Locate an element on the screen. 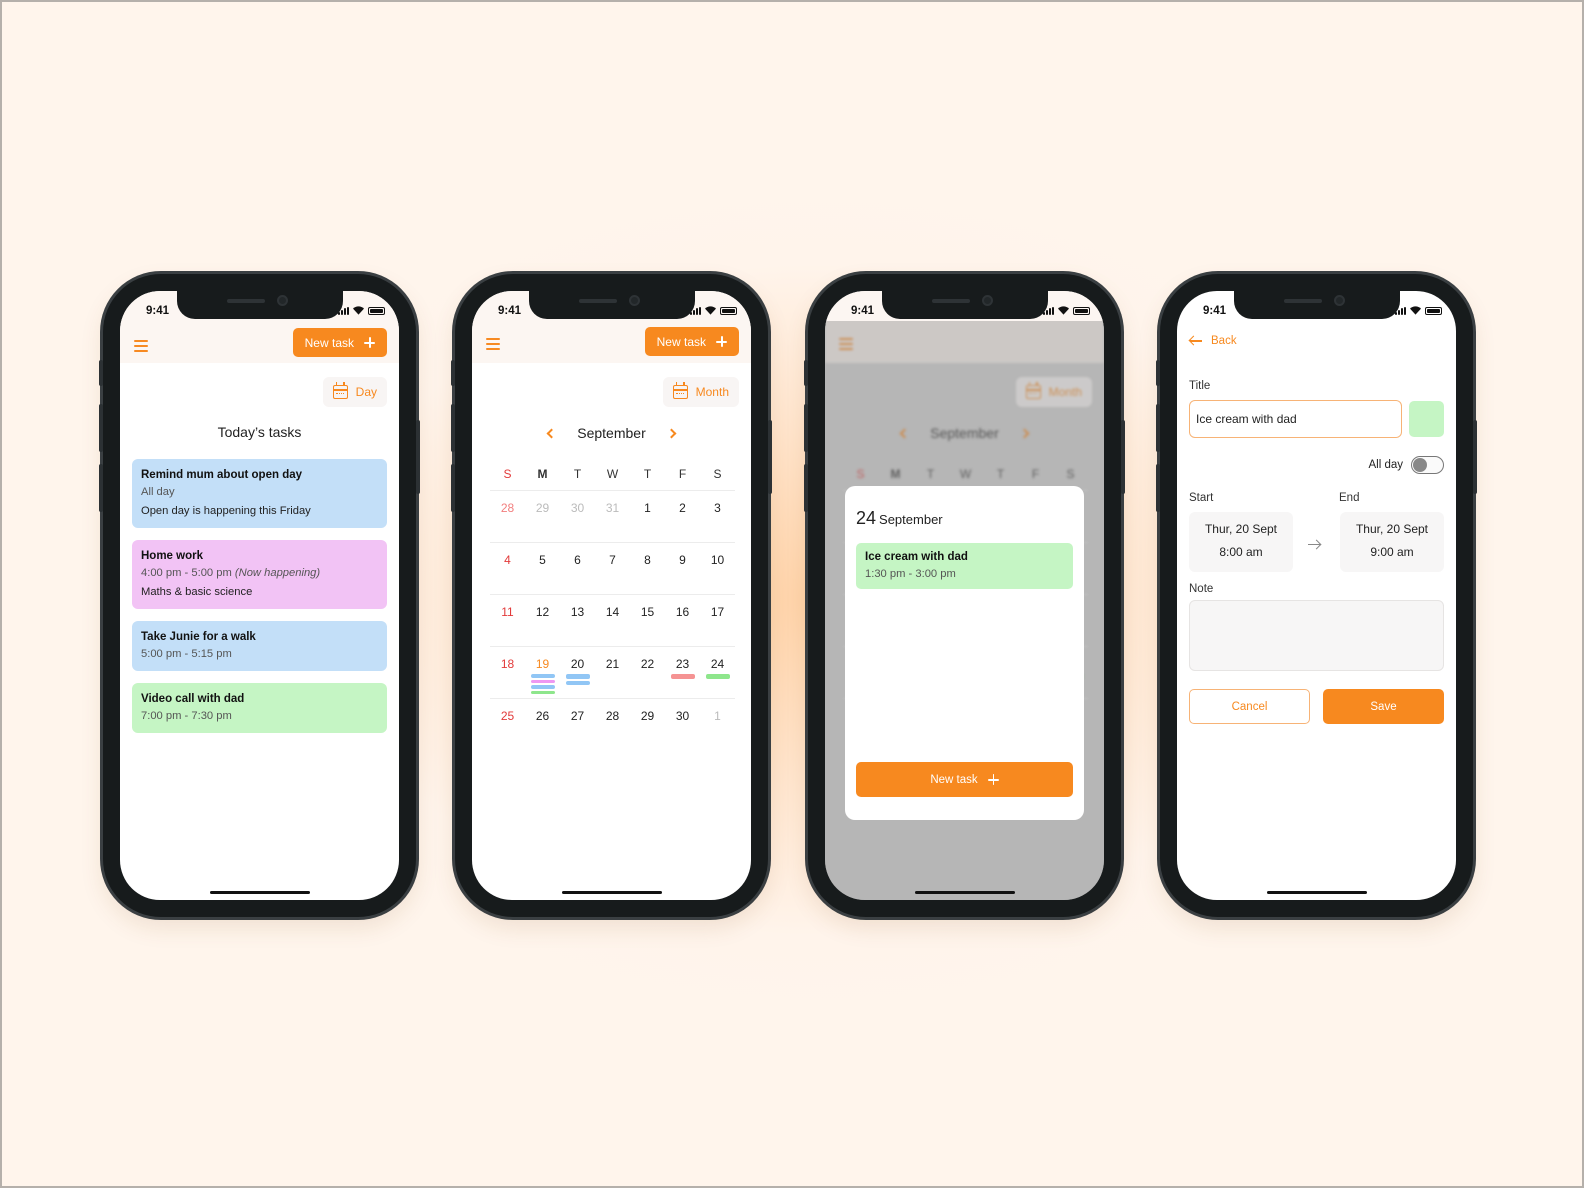 The height and width of the screenshot is (1188, 1584). calendar-day: 19 is located at coordinates (542, 677).